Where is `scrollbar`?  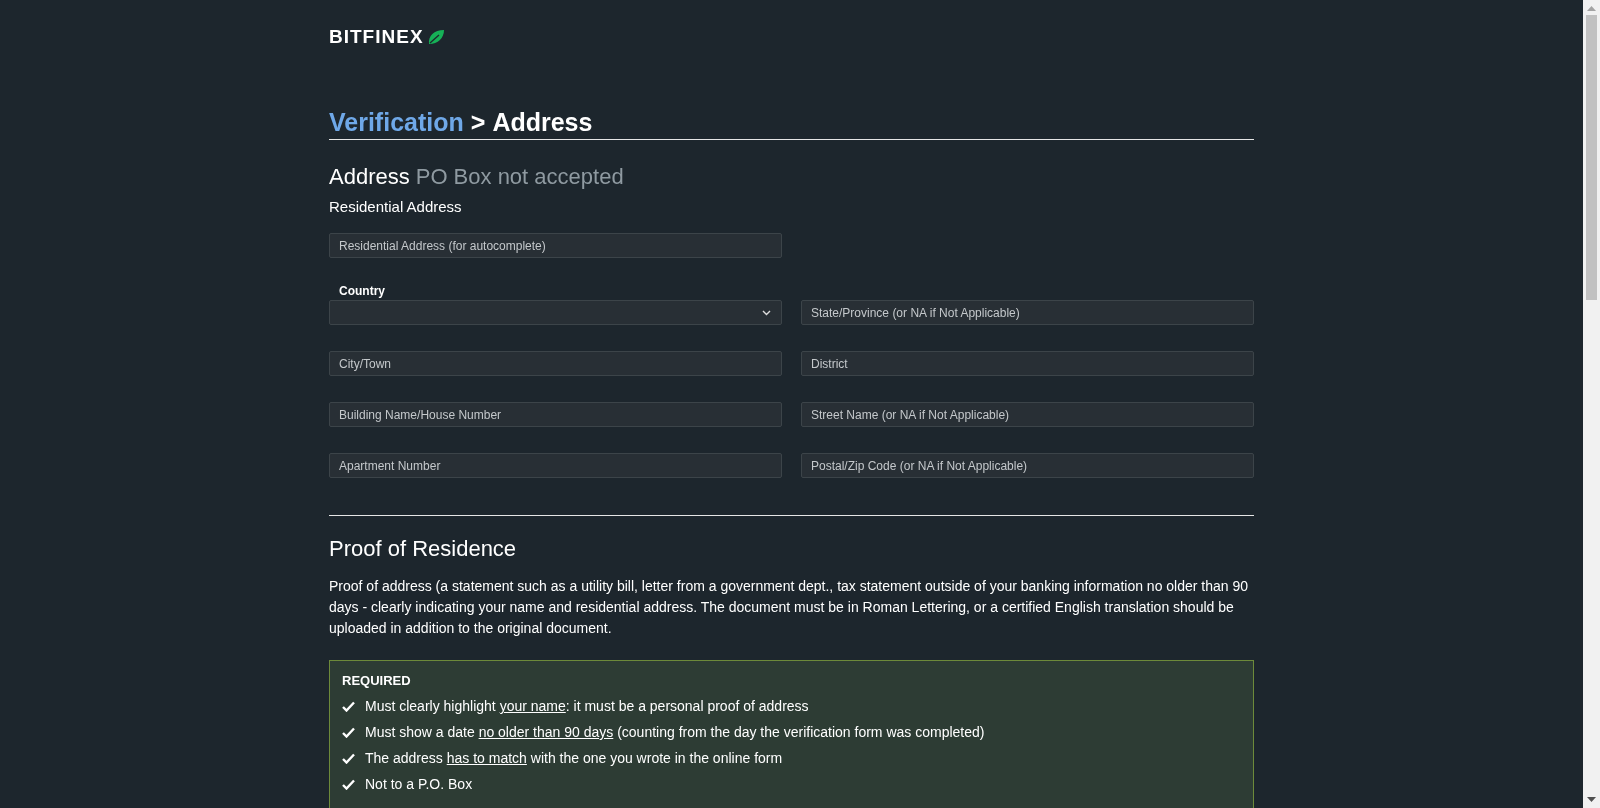 scrollbar is located at coordinates (1591, 404).